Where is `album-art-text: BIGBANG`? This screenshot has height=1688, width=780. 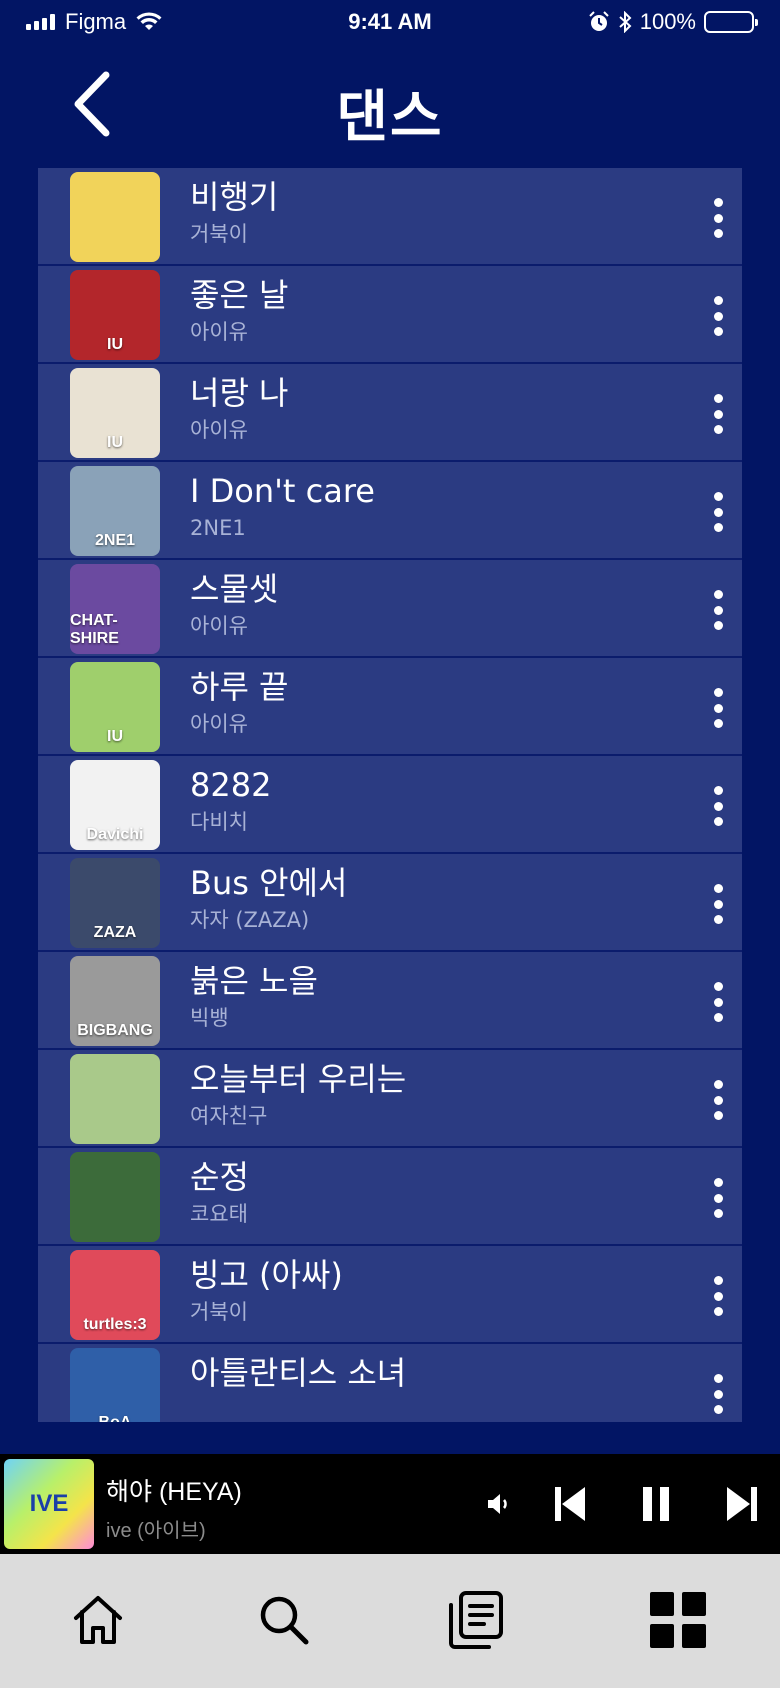
album-art-text: BIGBANG is located at coordinates (115, 1001).